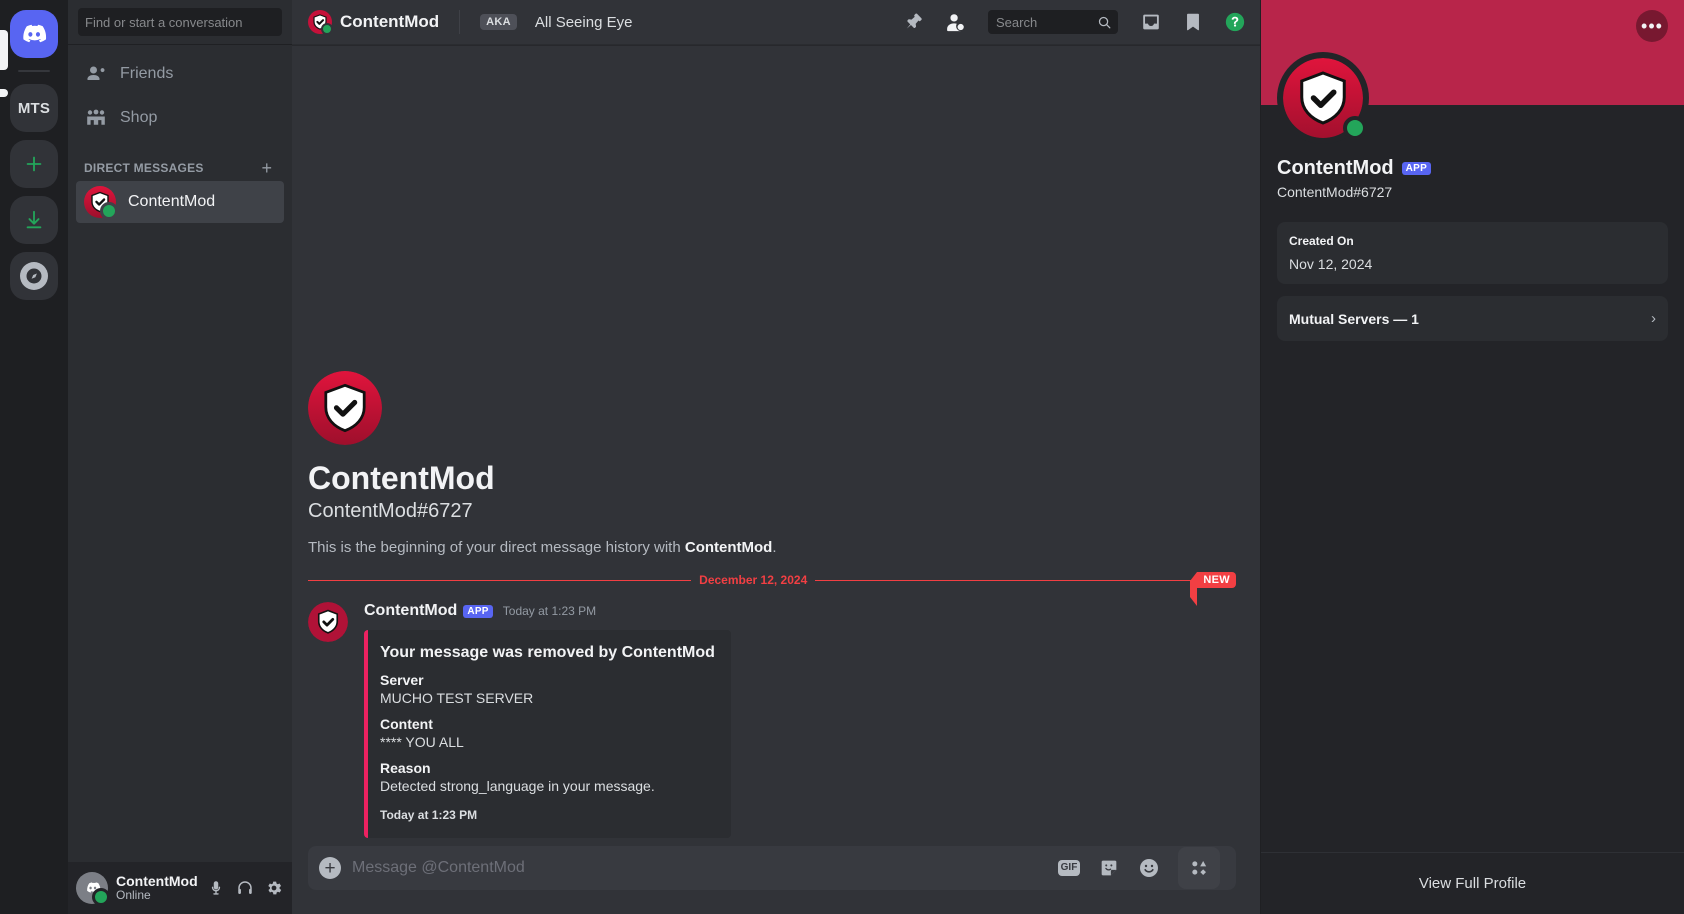  Describe the element at coordinates (180, 118) in the screenshot. I see `sidebar-item-shop: Shop` at that location.